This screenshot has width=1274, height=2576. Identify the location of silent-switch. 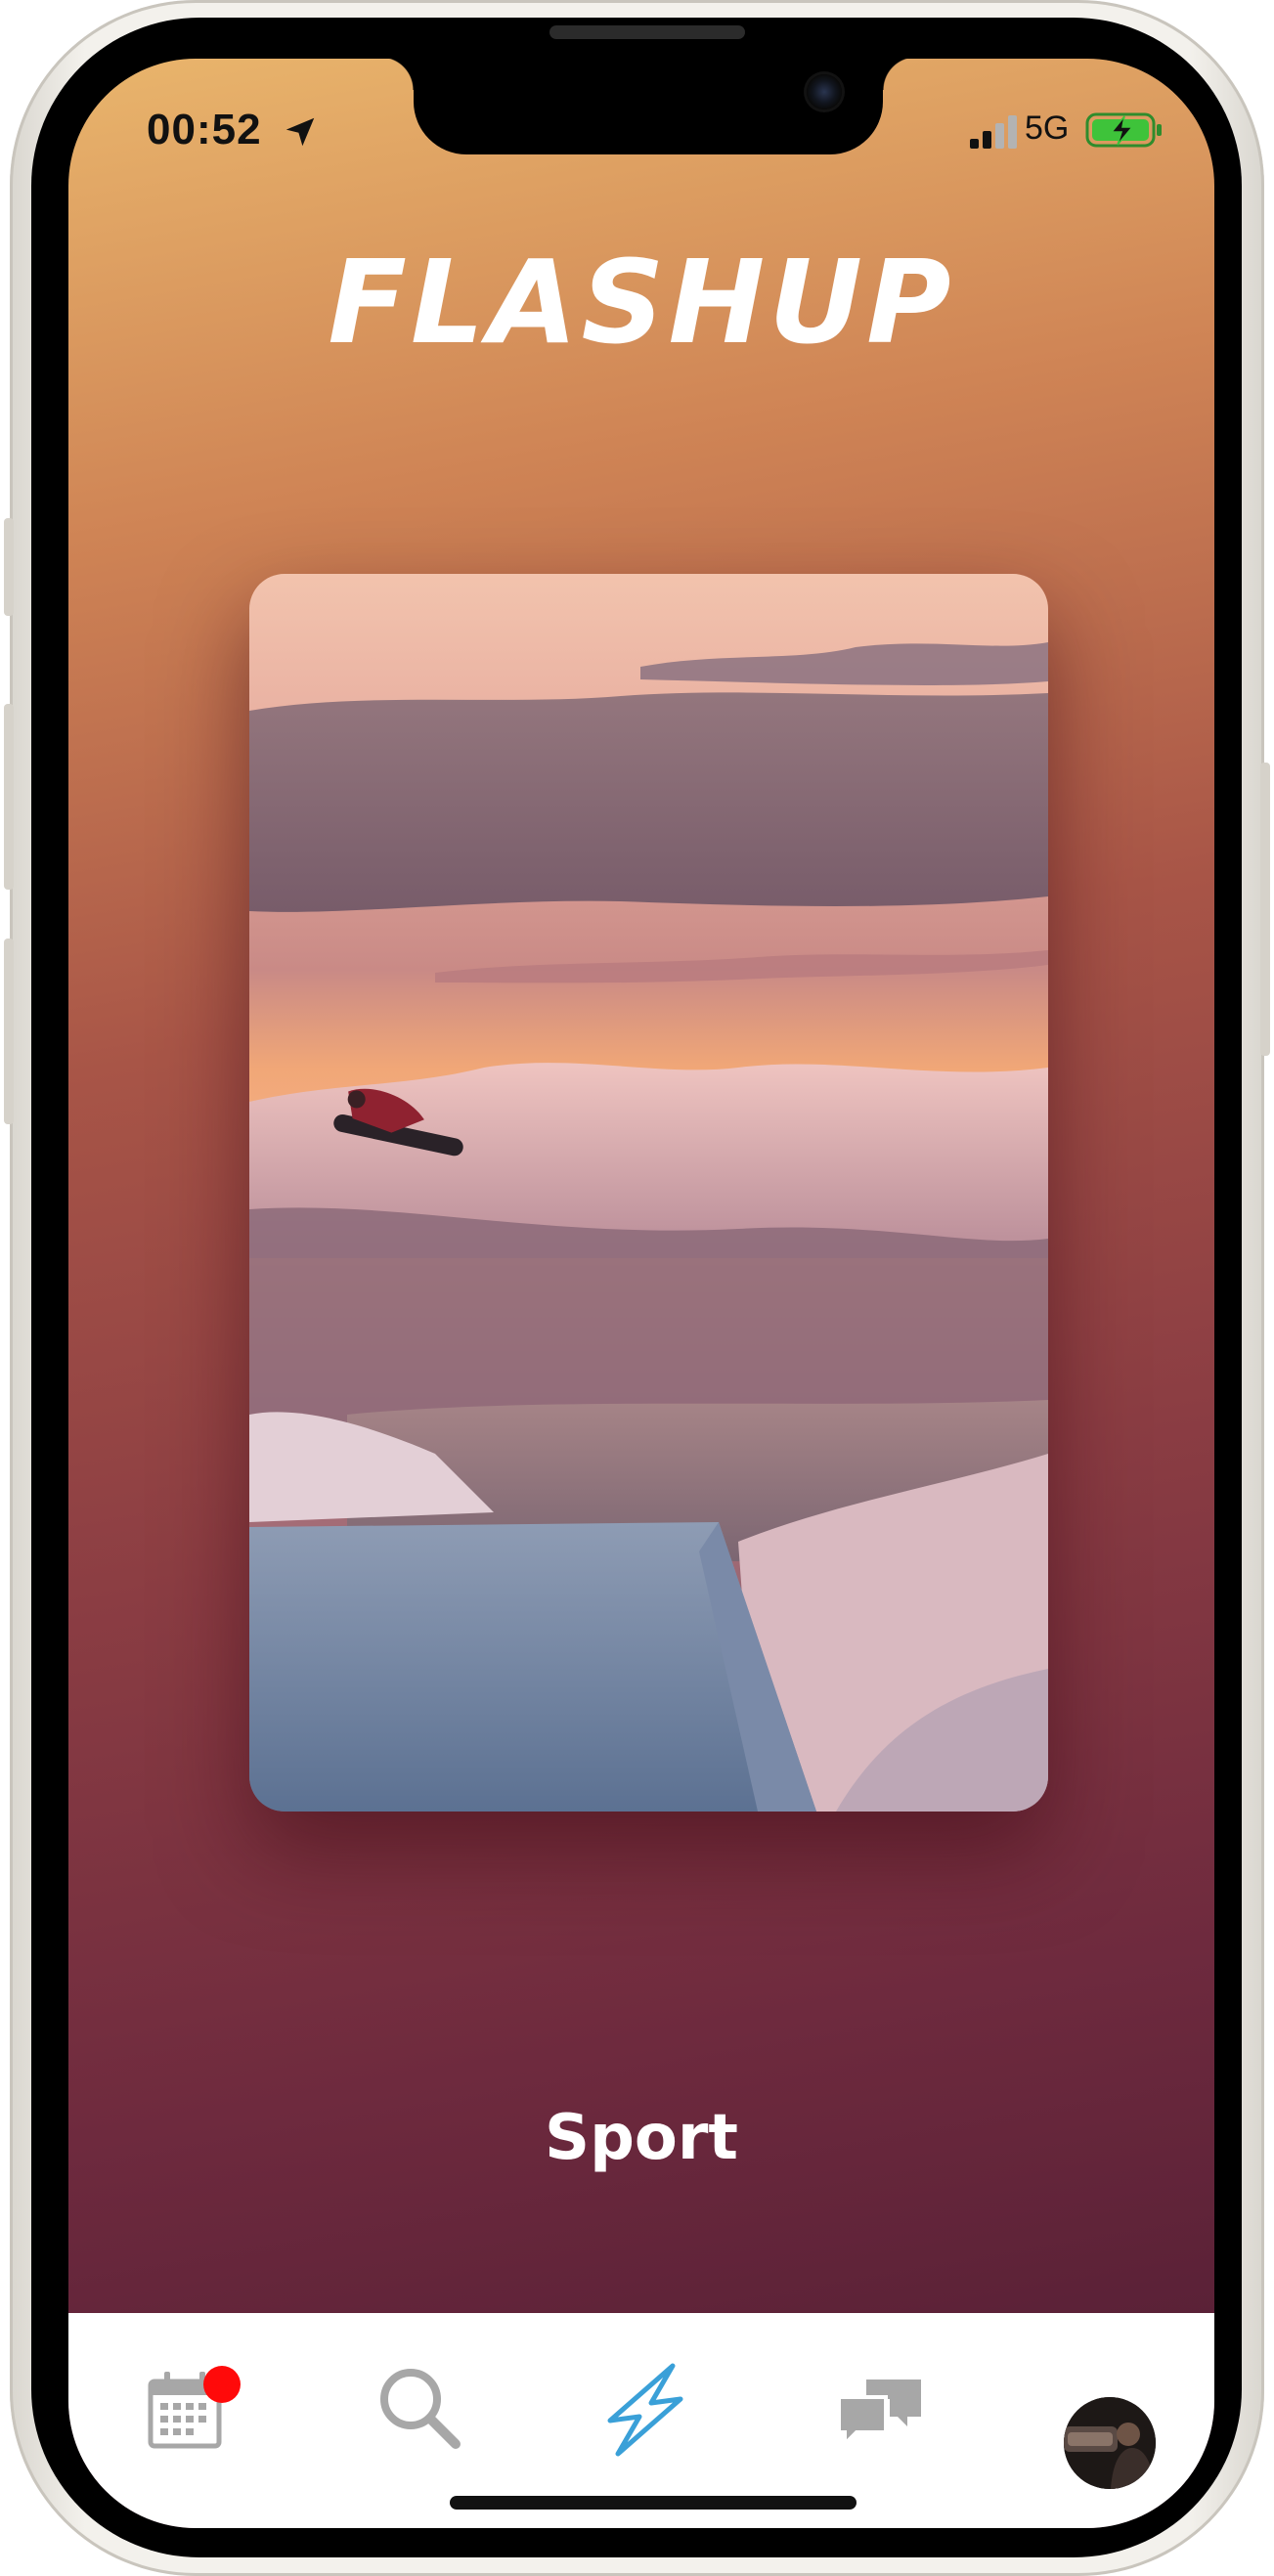
(9, 567).